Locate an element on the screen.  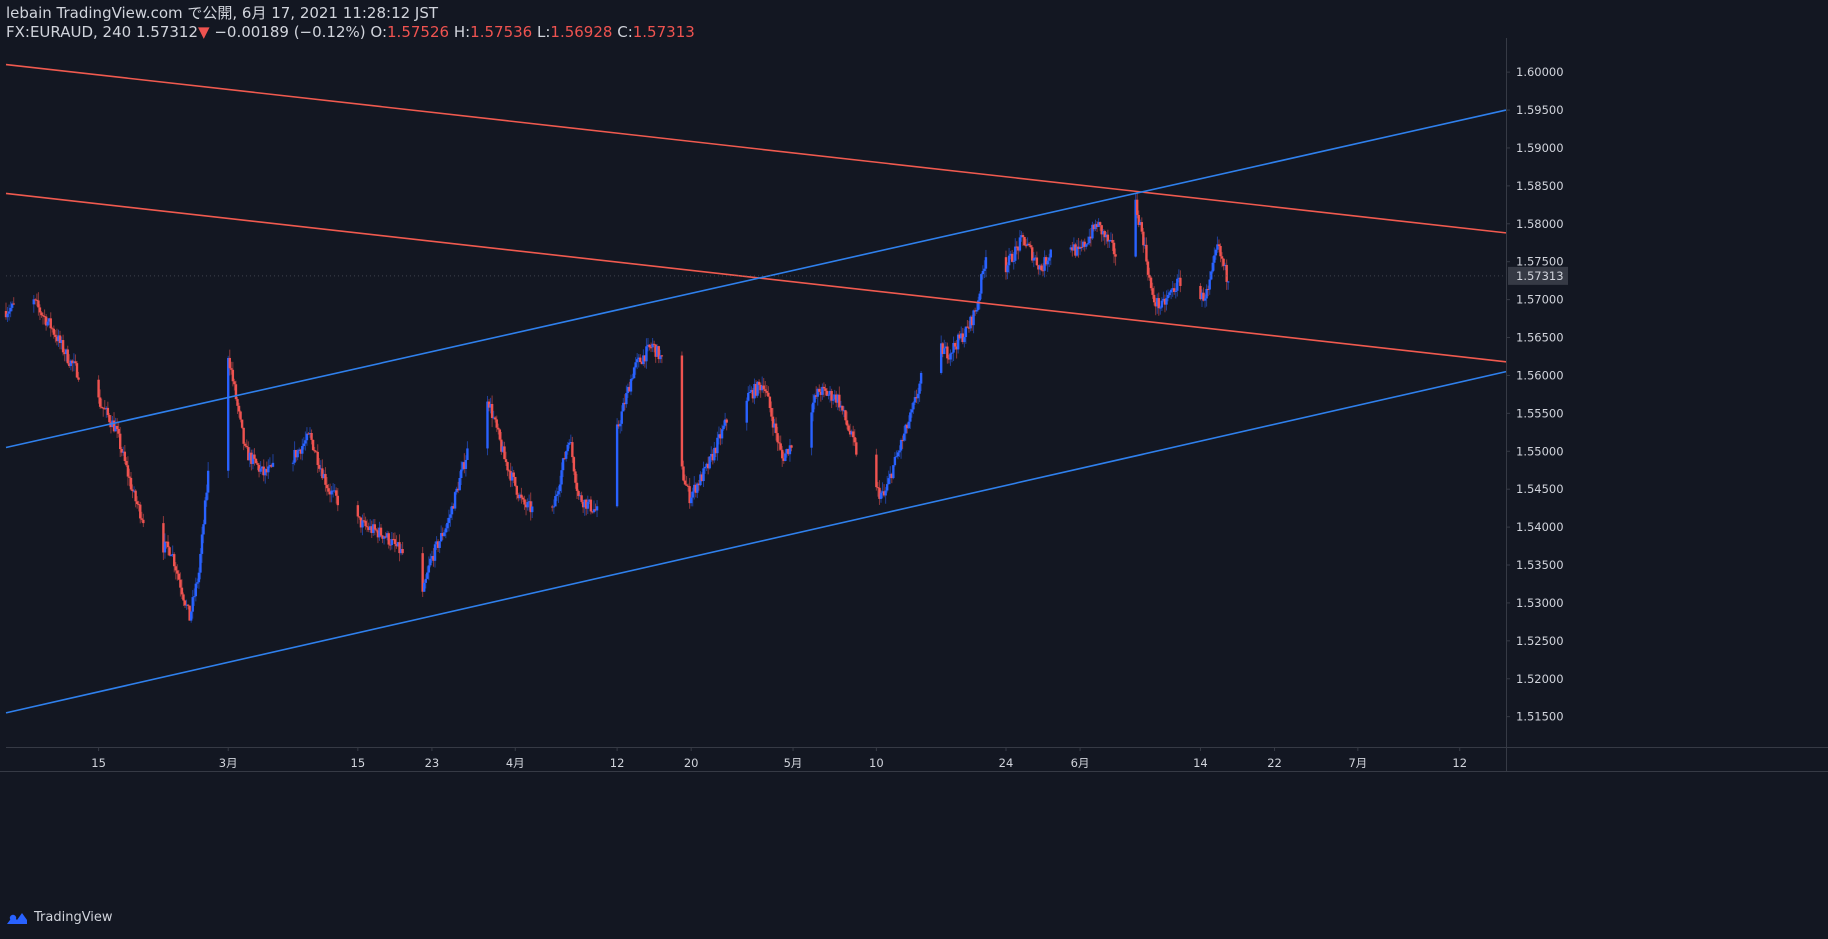
time-tick-label: 23 is located at coordinates (432, 763).